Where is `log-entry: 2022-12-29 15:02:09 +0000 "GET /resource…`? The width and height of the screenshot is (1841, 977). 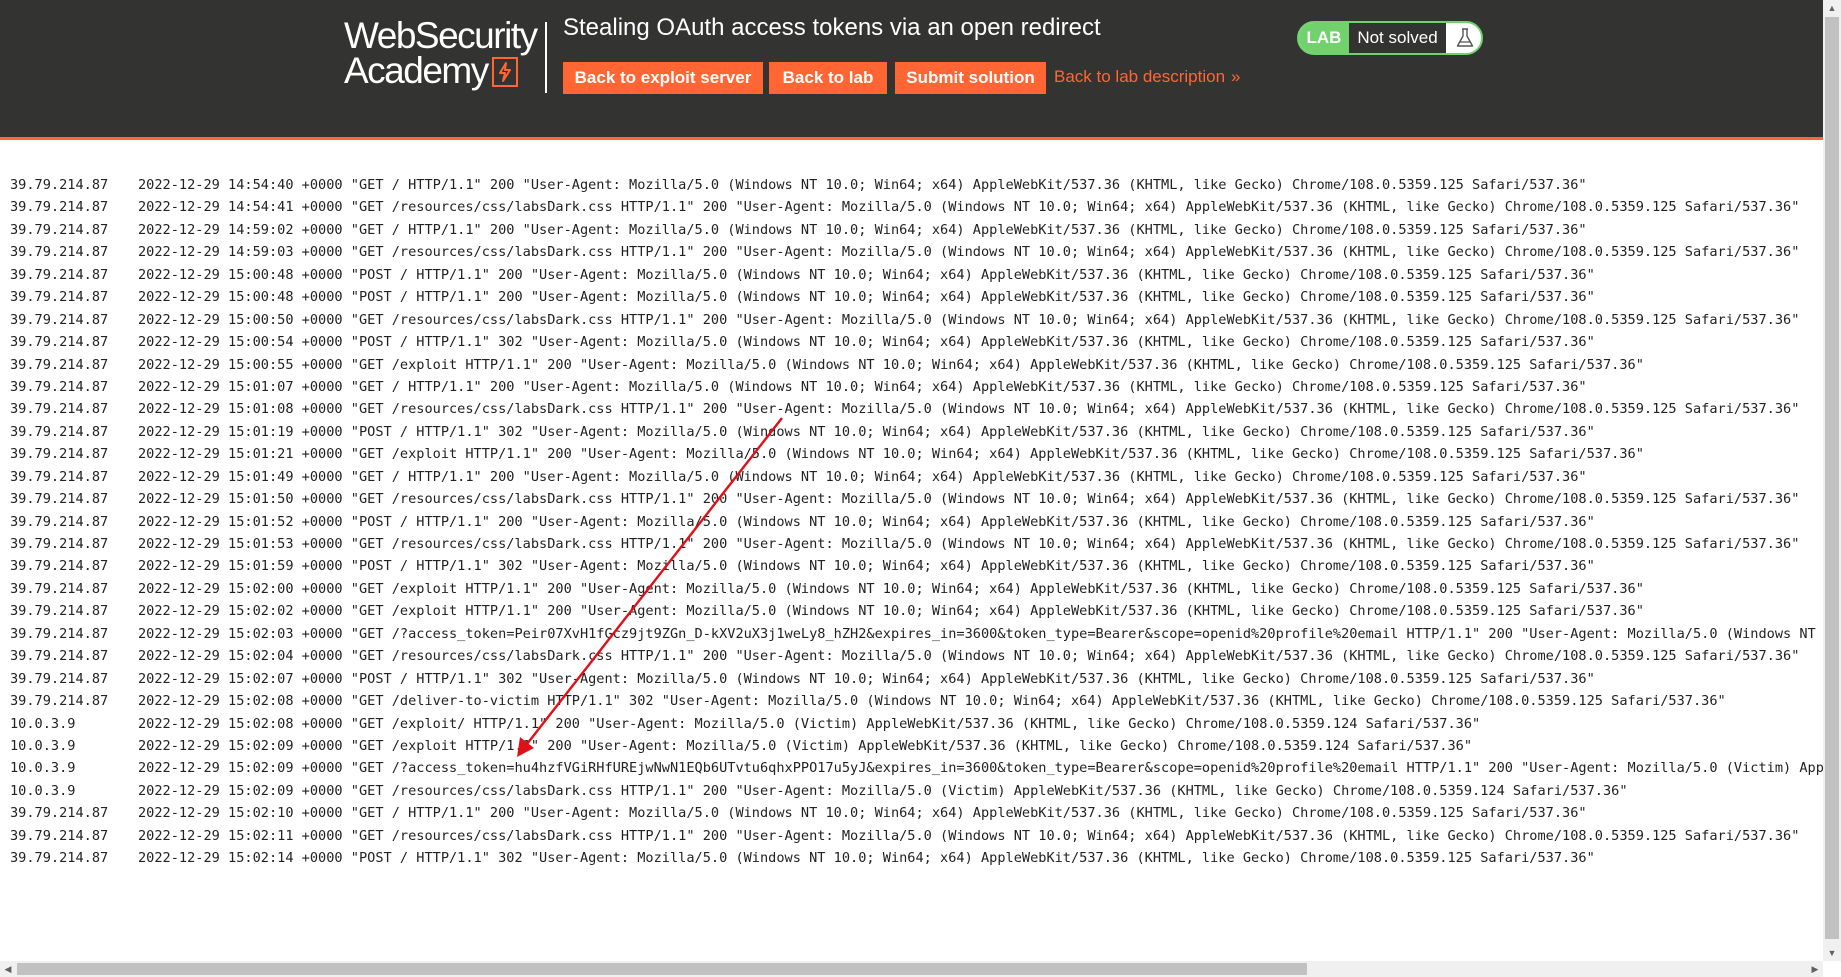
log-entry: 2022-12-29 15:02:09 +0000 "GET /resource… is located at coordinates (883, 790).